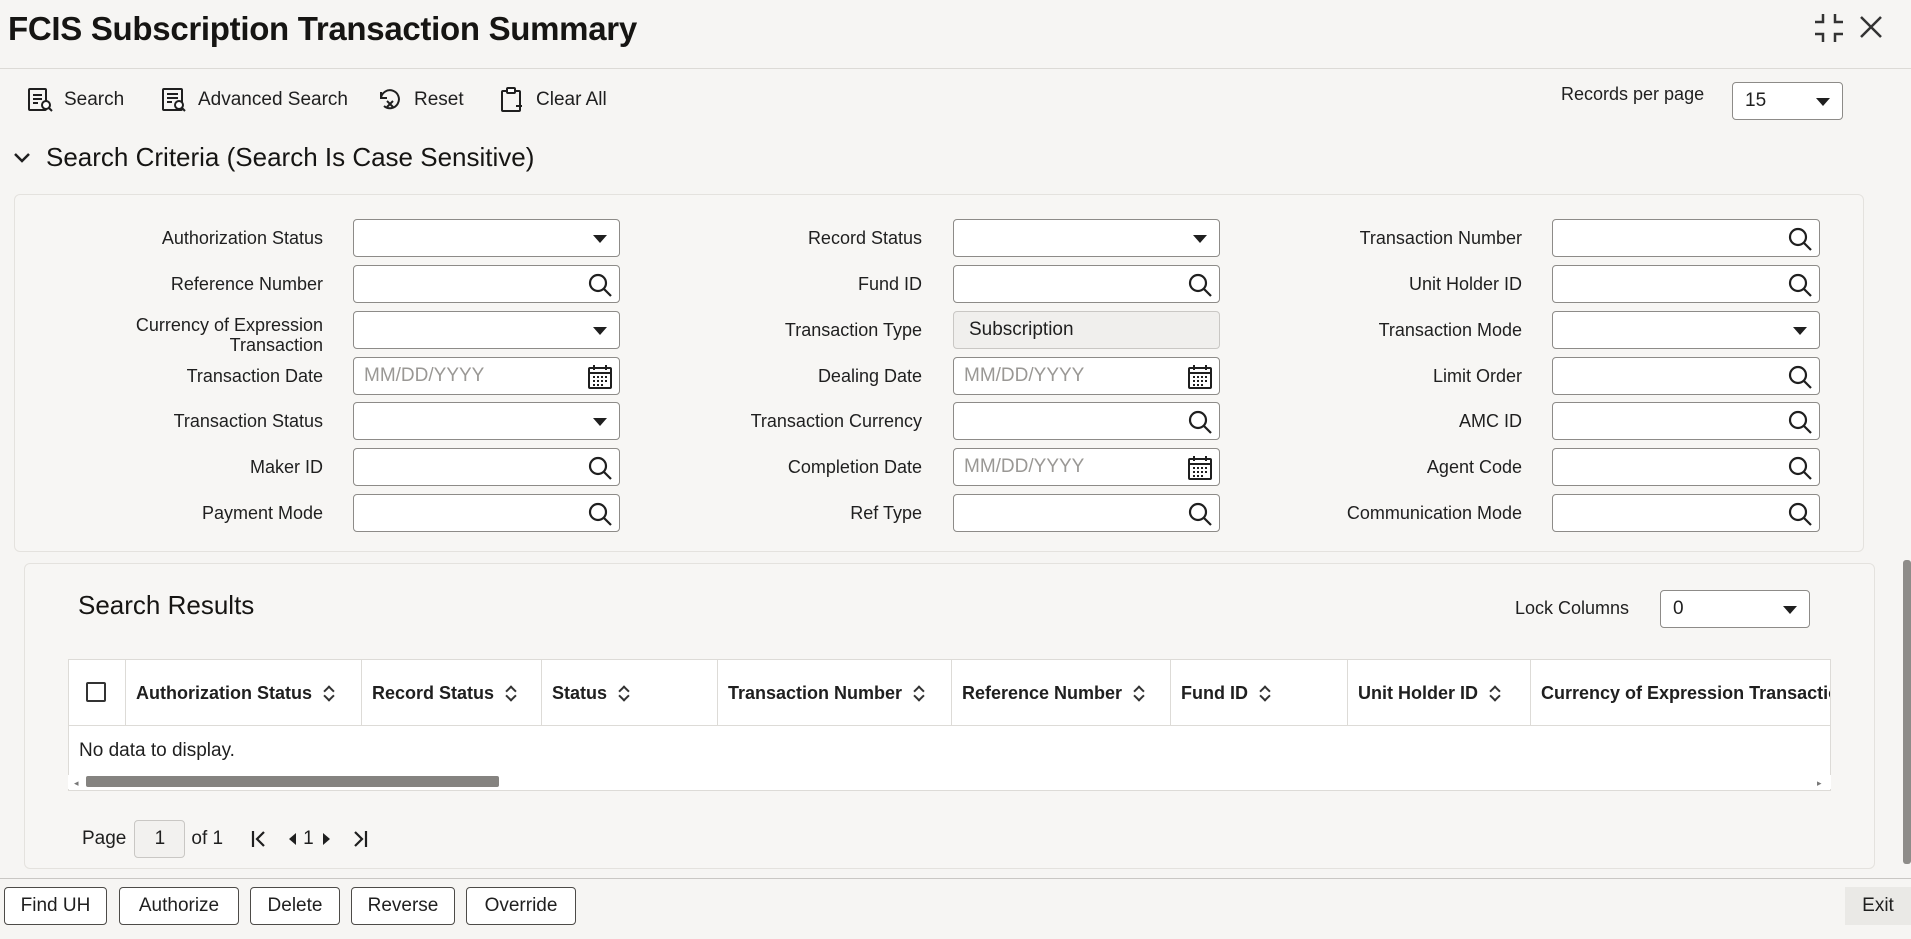 Image resolution: width=1911 pixels, height=939 pixels. What do you see at coordinates (486, 467) in the screenshot?
I see `maker-id-input` at bounding box center [486, 467].